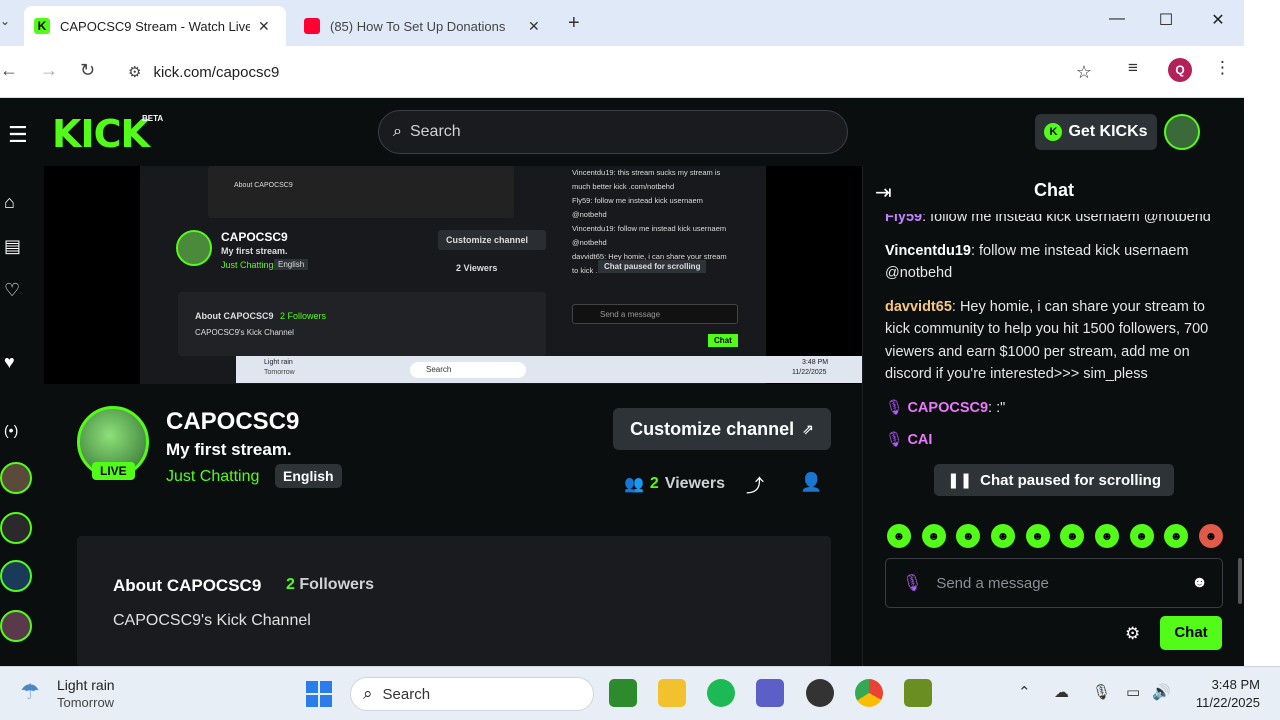  I want to click on mini-avatar, so click(194, 248).